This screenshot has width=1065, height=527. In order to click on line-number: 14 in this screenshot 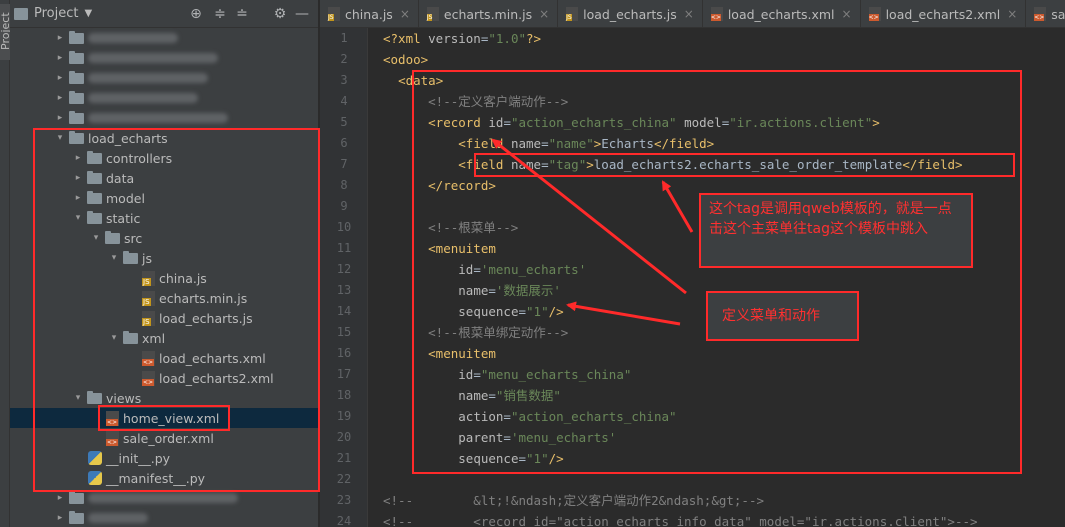, I will do `click(344, 311)`.